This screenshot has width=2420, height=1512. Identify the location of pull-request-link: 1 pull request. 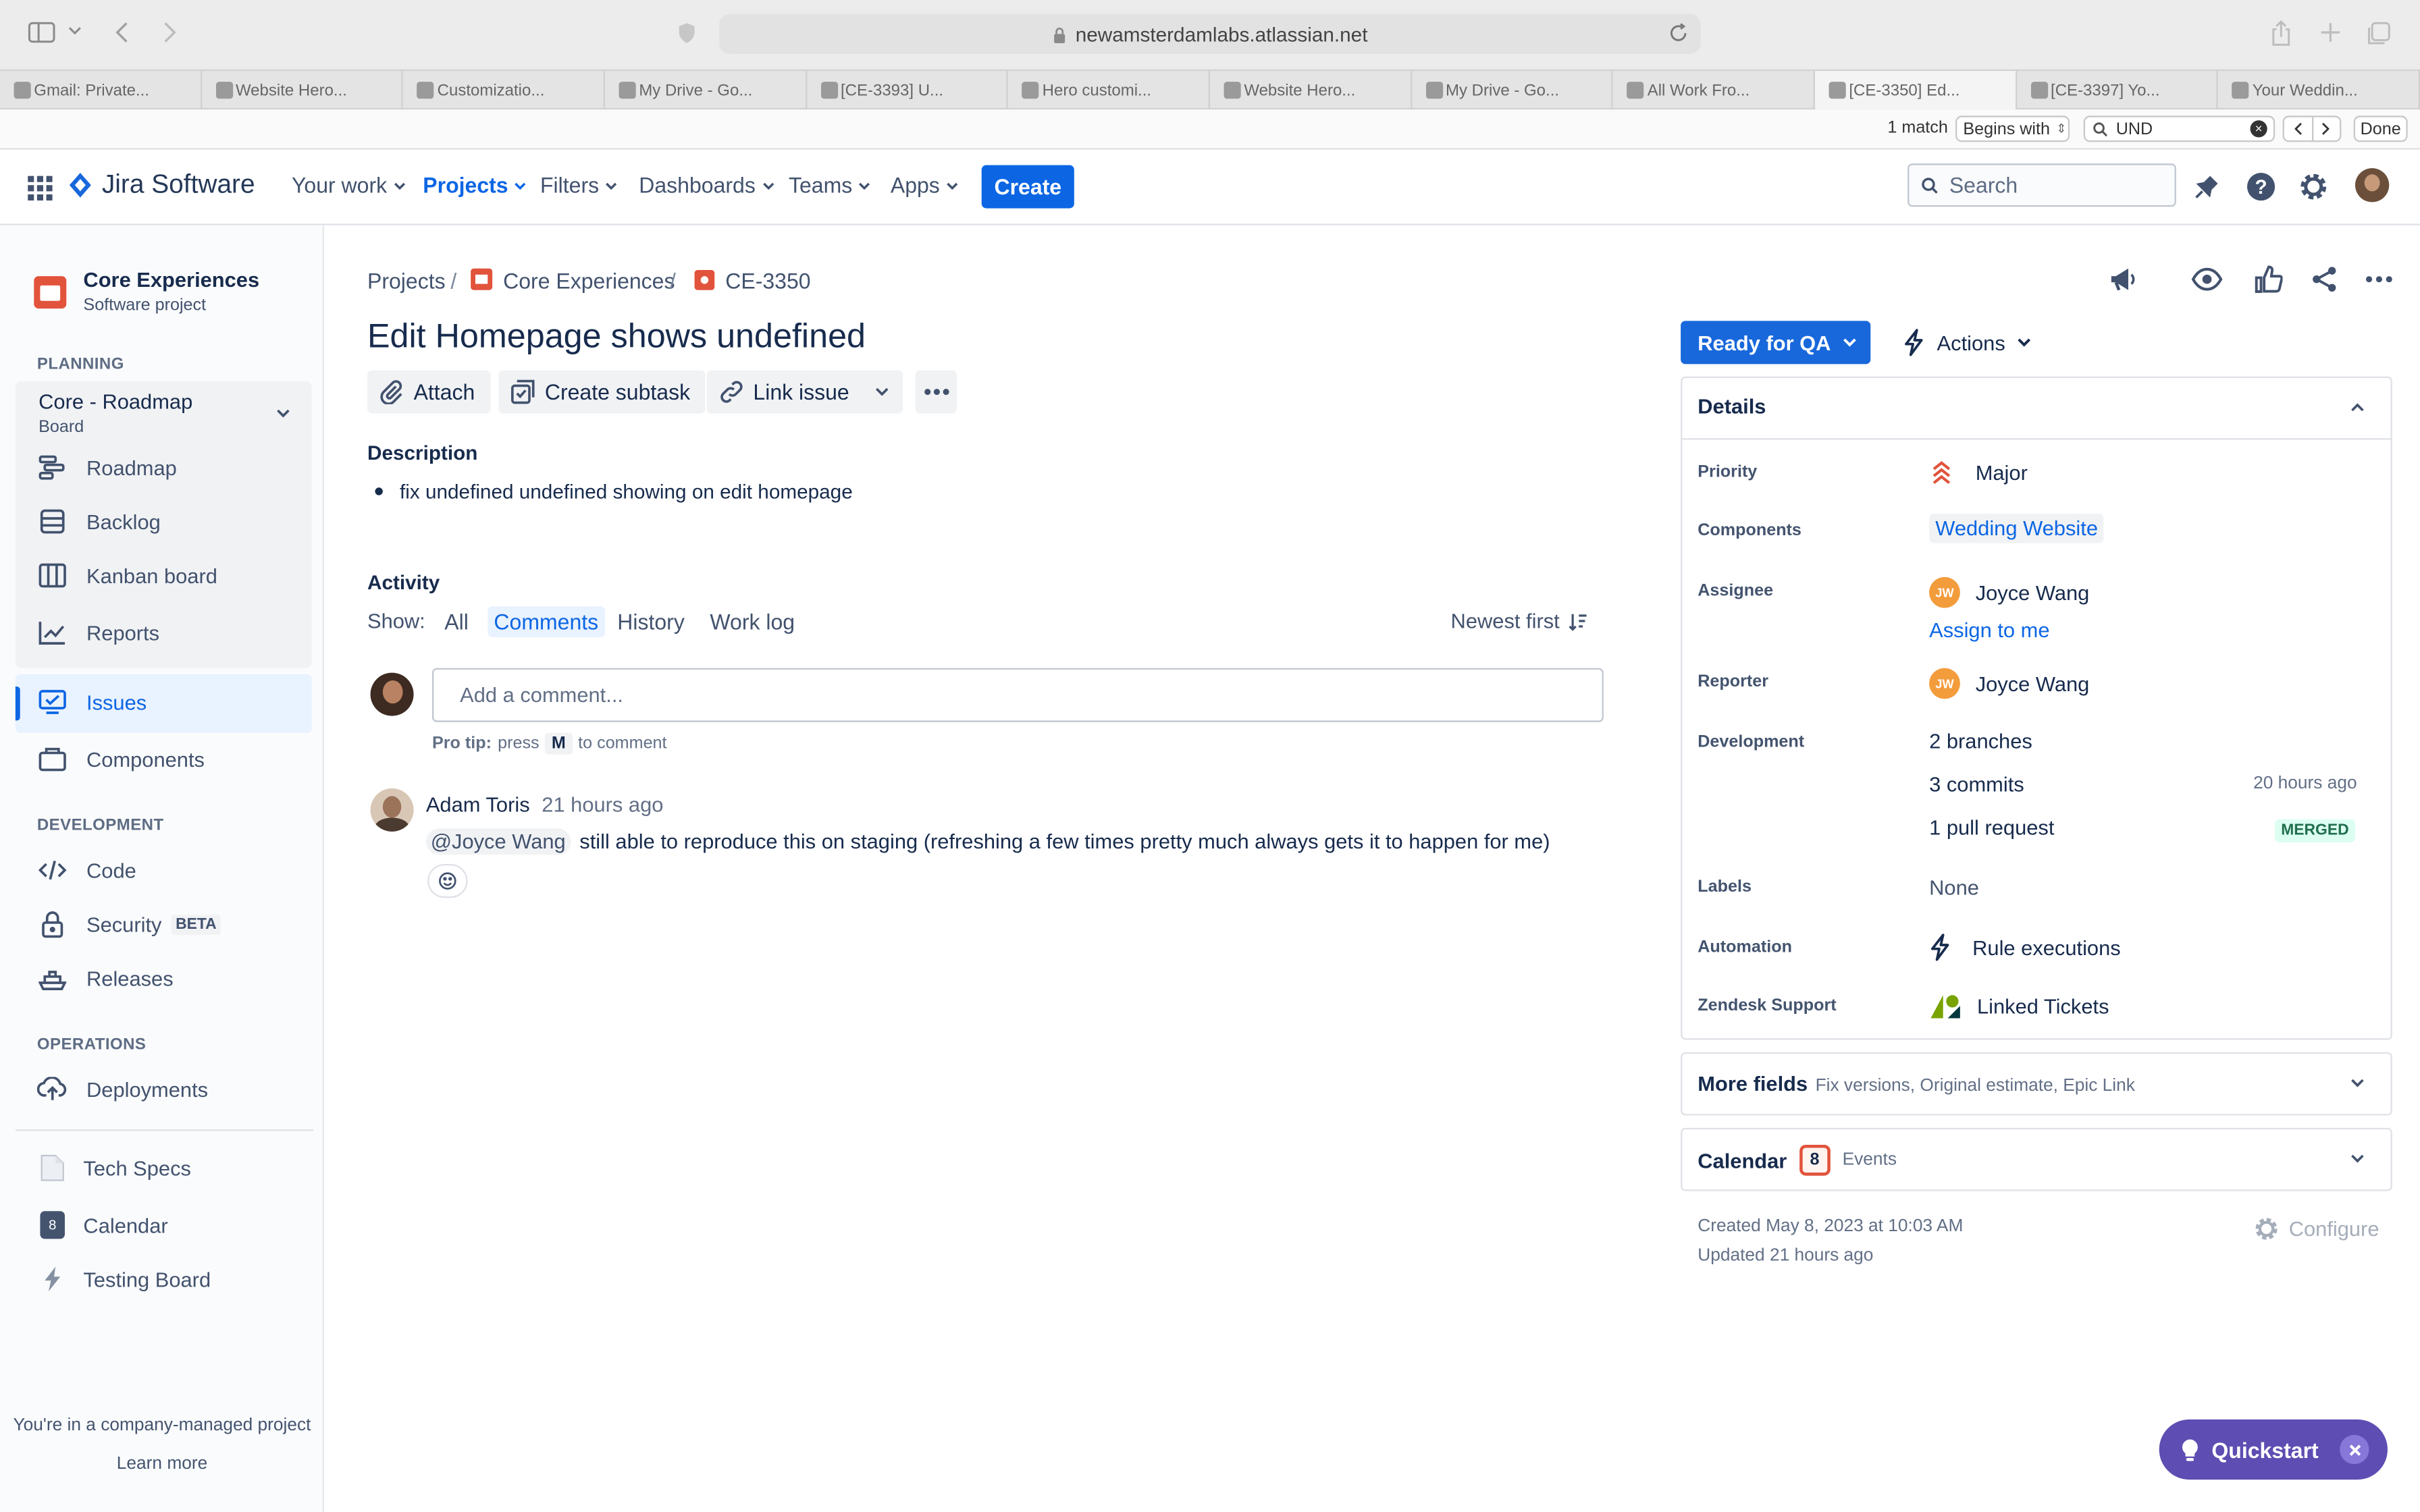
(1991, 827).